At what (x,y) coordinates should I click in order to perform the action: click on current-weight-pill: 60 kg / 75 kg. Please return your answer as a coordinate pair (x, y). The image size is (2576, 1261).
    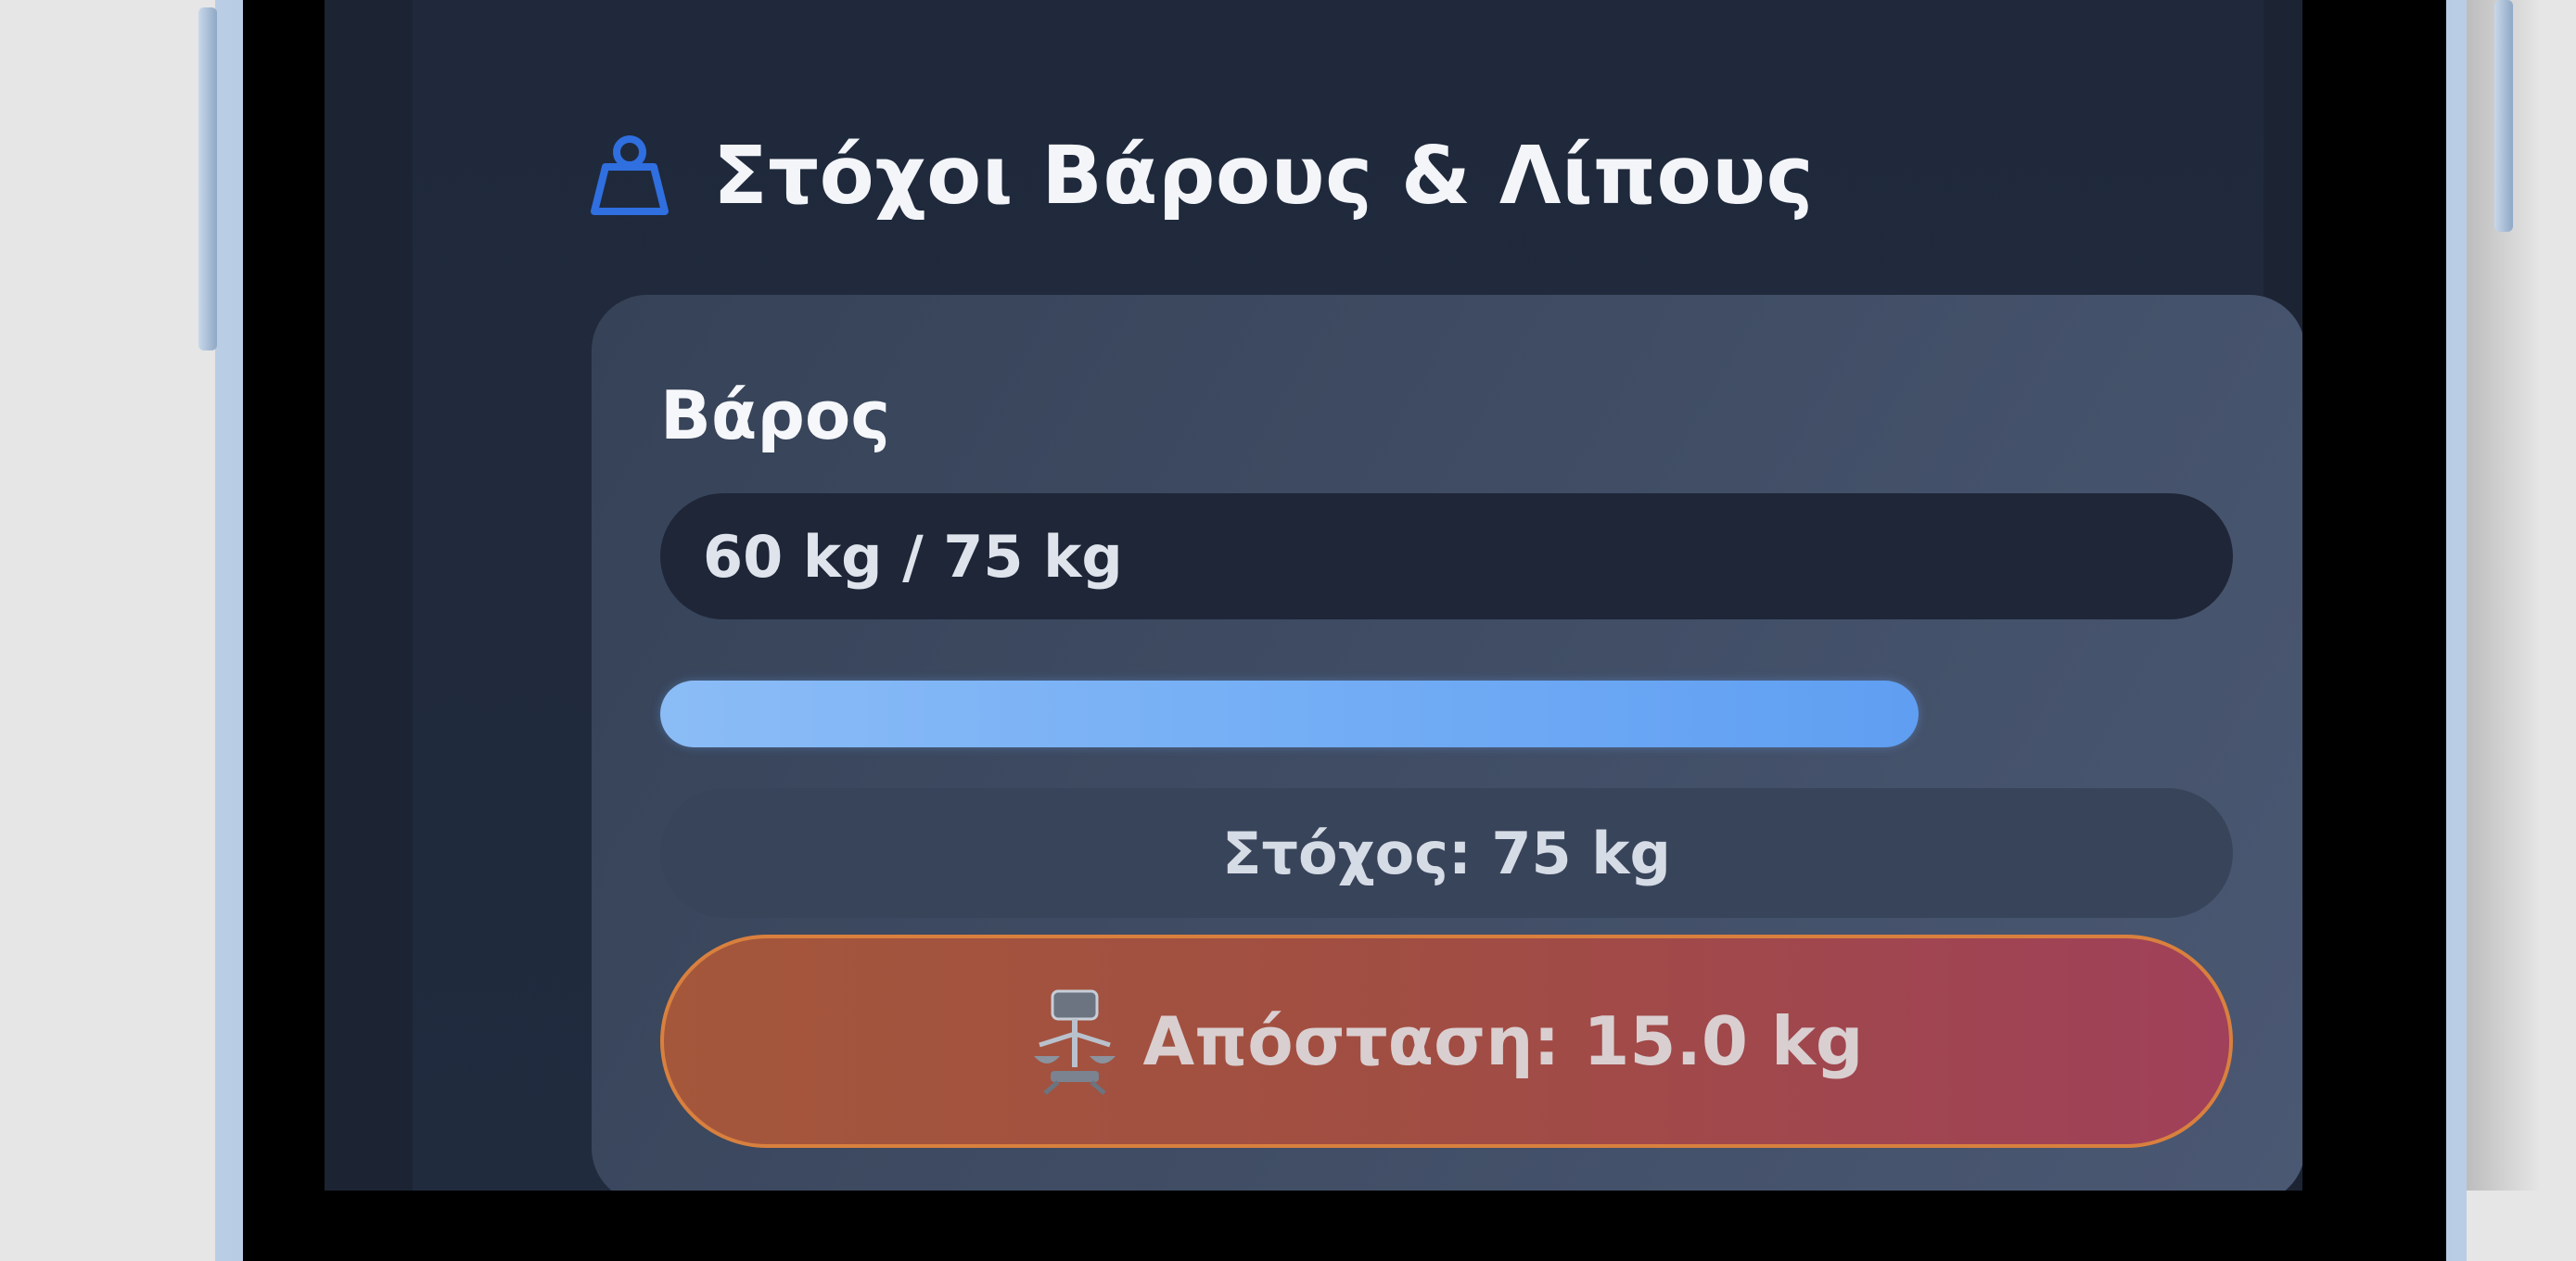
    Looking at the image, I should click on (1446, 556).